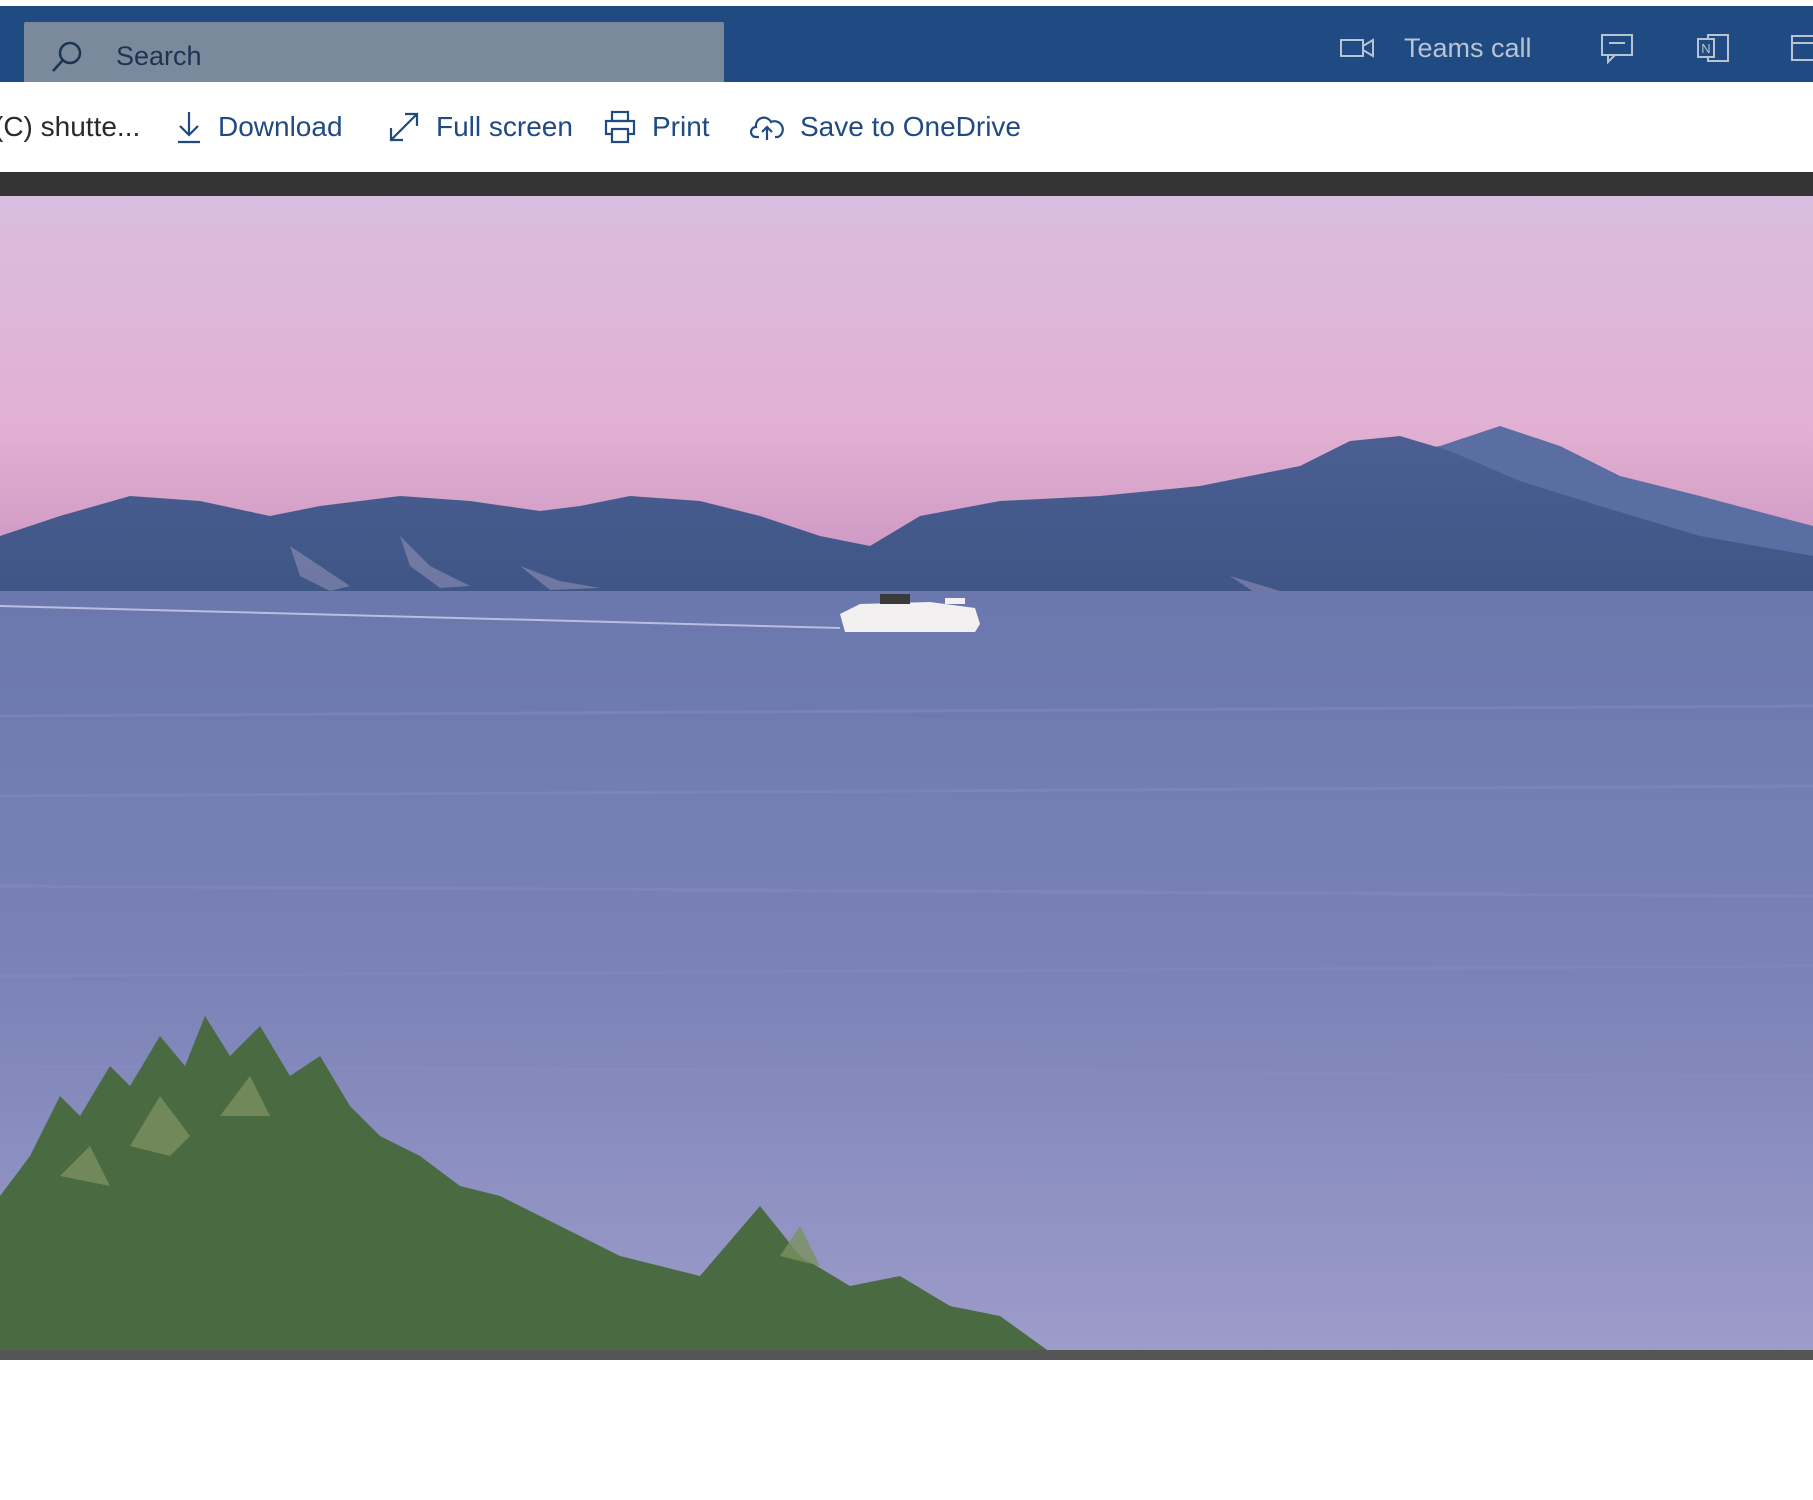  What do you see at coordinates (1468, 47) in the screenshot?
I see `teams-call-label: Teams call` at bounding box center [1468, 47].